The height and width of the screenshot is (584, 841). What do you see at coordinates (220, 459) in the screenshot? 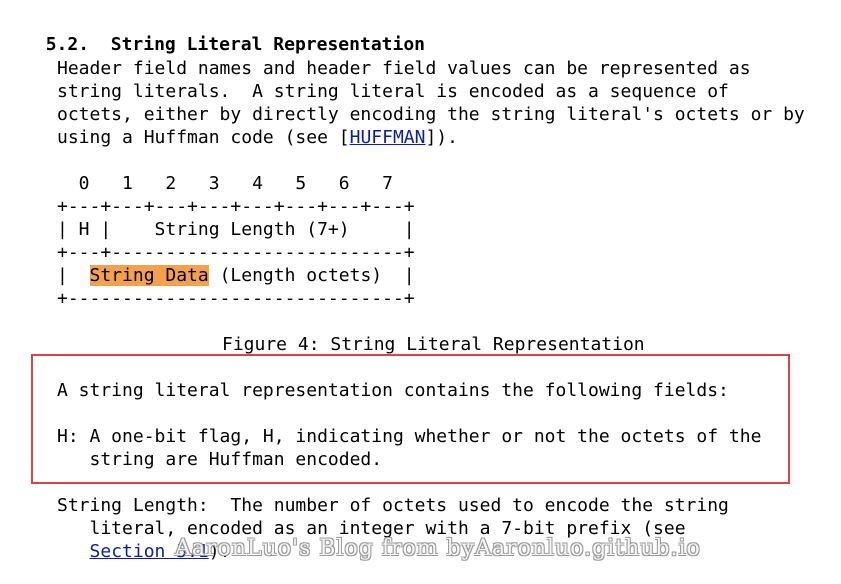
I see `field-h-line-2: string are Huffman encoded.` at bounding box center [220, 459].